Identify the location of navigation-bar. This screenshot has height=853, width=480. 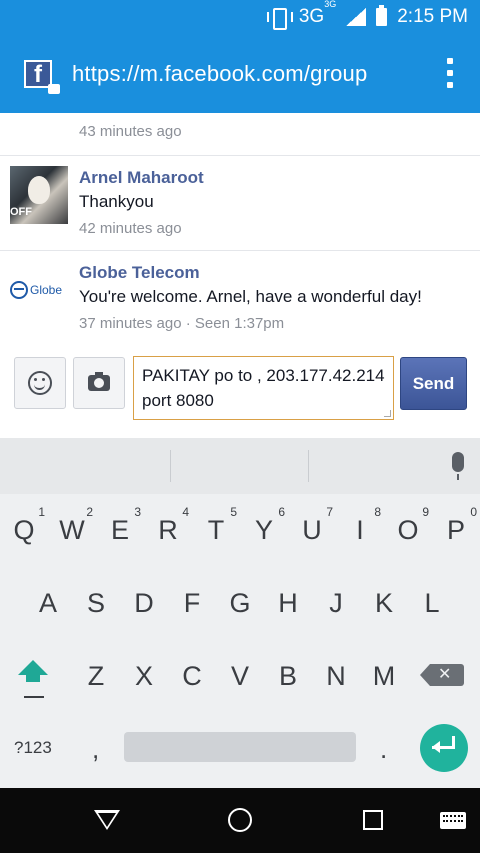
(240, 820).